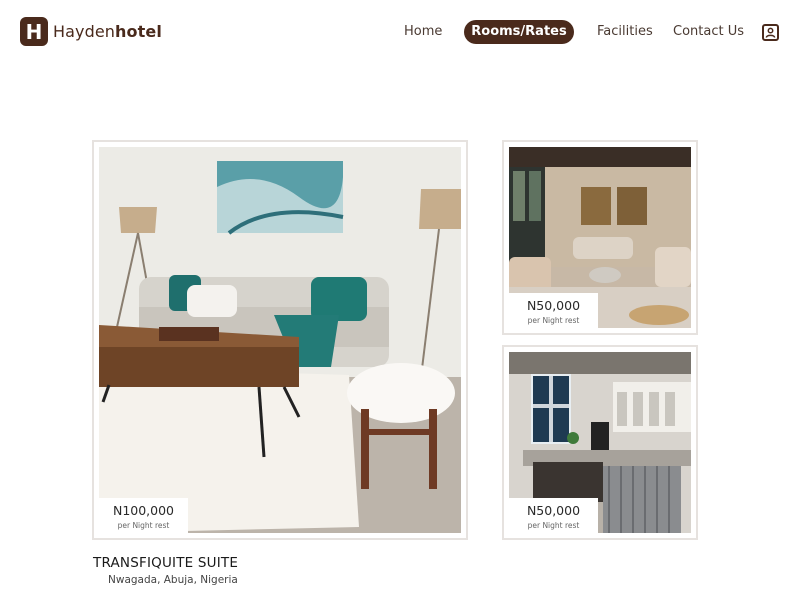 Image resolution: width=800 pixels, height=599 pixels. What do you see at coordinates (166, 563) in the screenshot?
I see `suite-title: TRANSFIQUITE SUITE` at bounding box center [166, 563].